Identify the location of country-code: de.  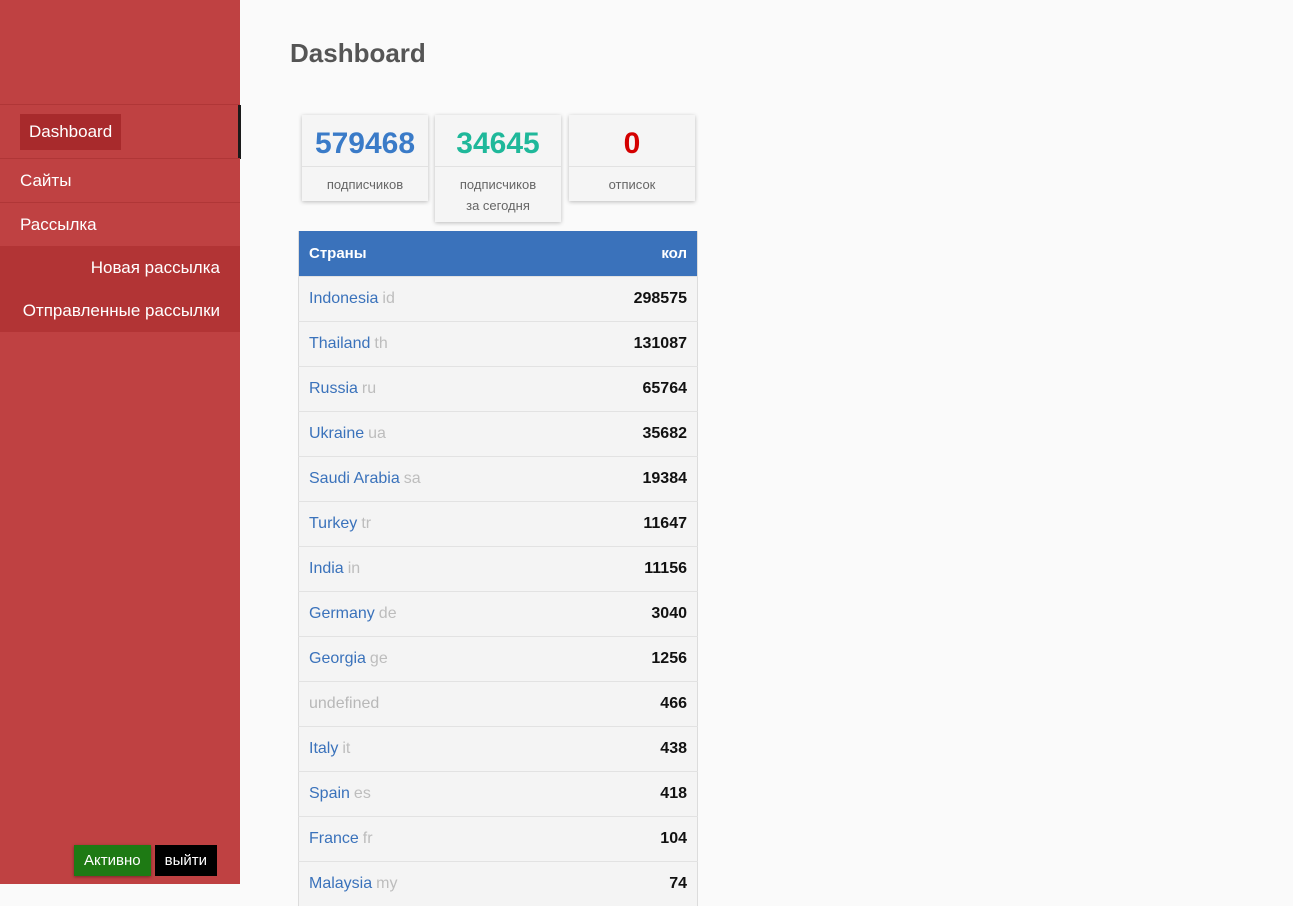
(388, 613).